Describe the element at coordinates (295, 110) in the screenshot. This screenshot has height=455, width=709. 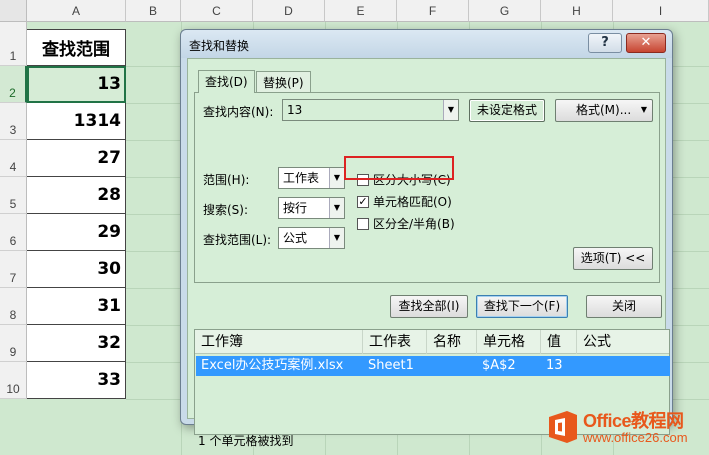
I see `find-what-value: 13` at that location.